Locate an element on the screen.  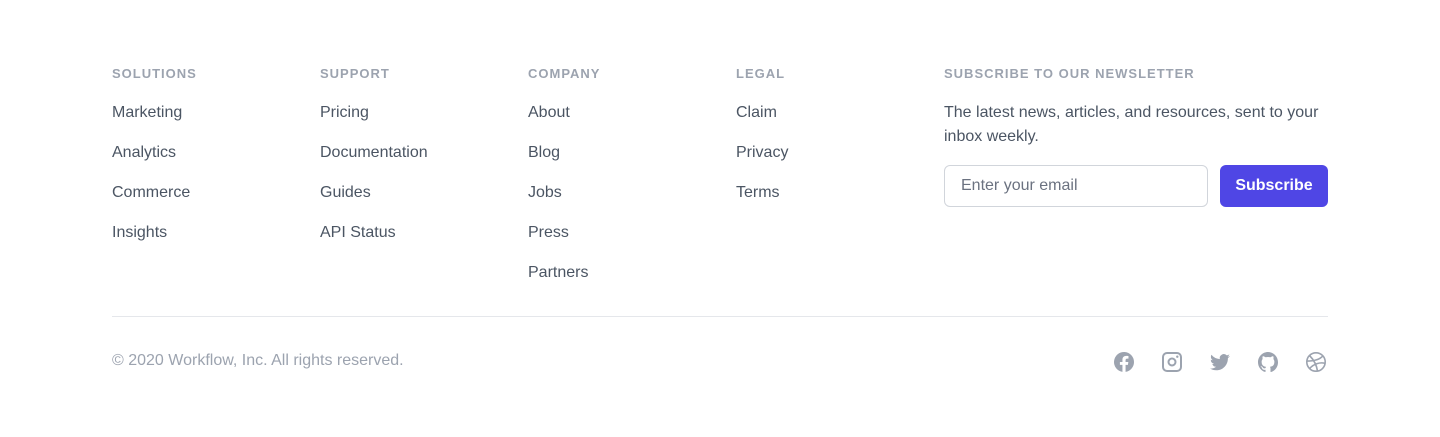
link-api-status: API Status is located at coordinates (424, 233).